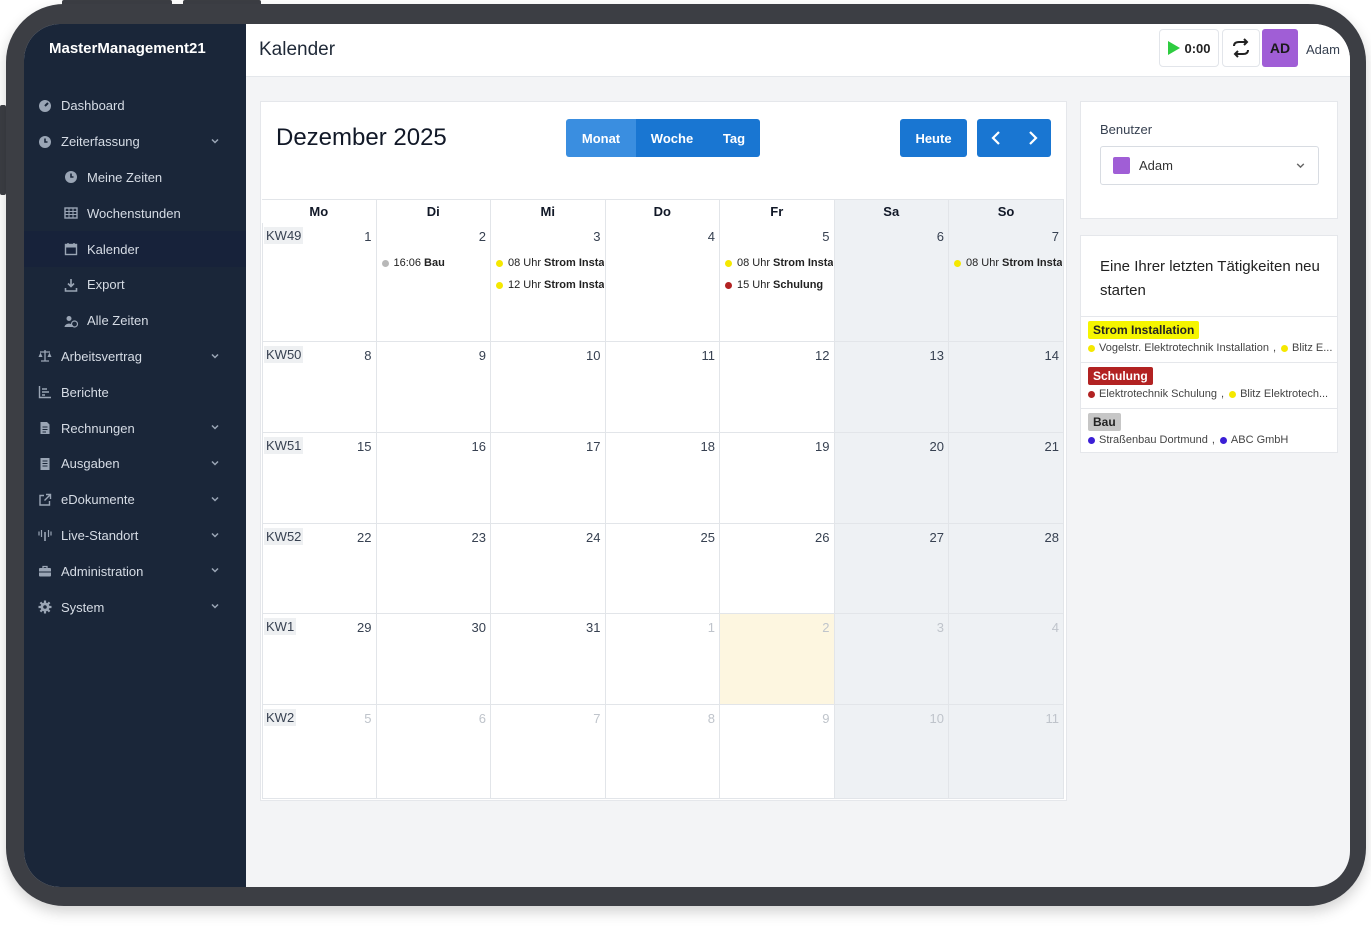 The width and height of the screenshot is (1371, 936). What do you see at coordinates (433, 478) in the screenshot?
I see `calendar-day-cell: 16` at bounding box center [433, 478].